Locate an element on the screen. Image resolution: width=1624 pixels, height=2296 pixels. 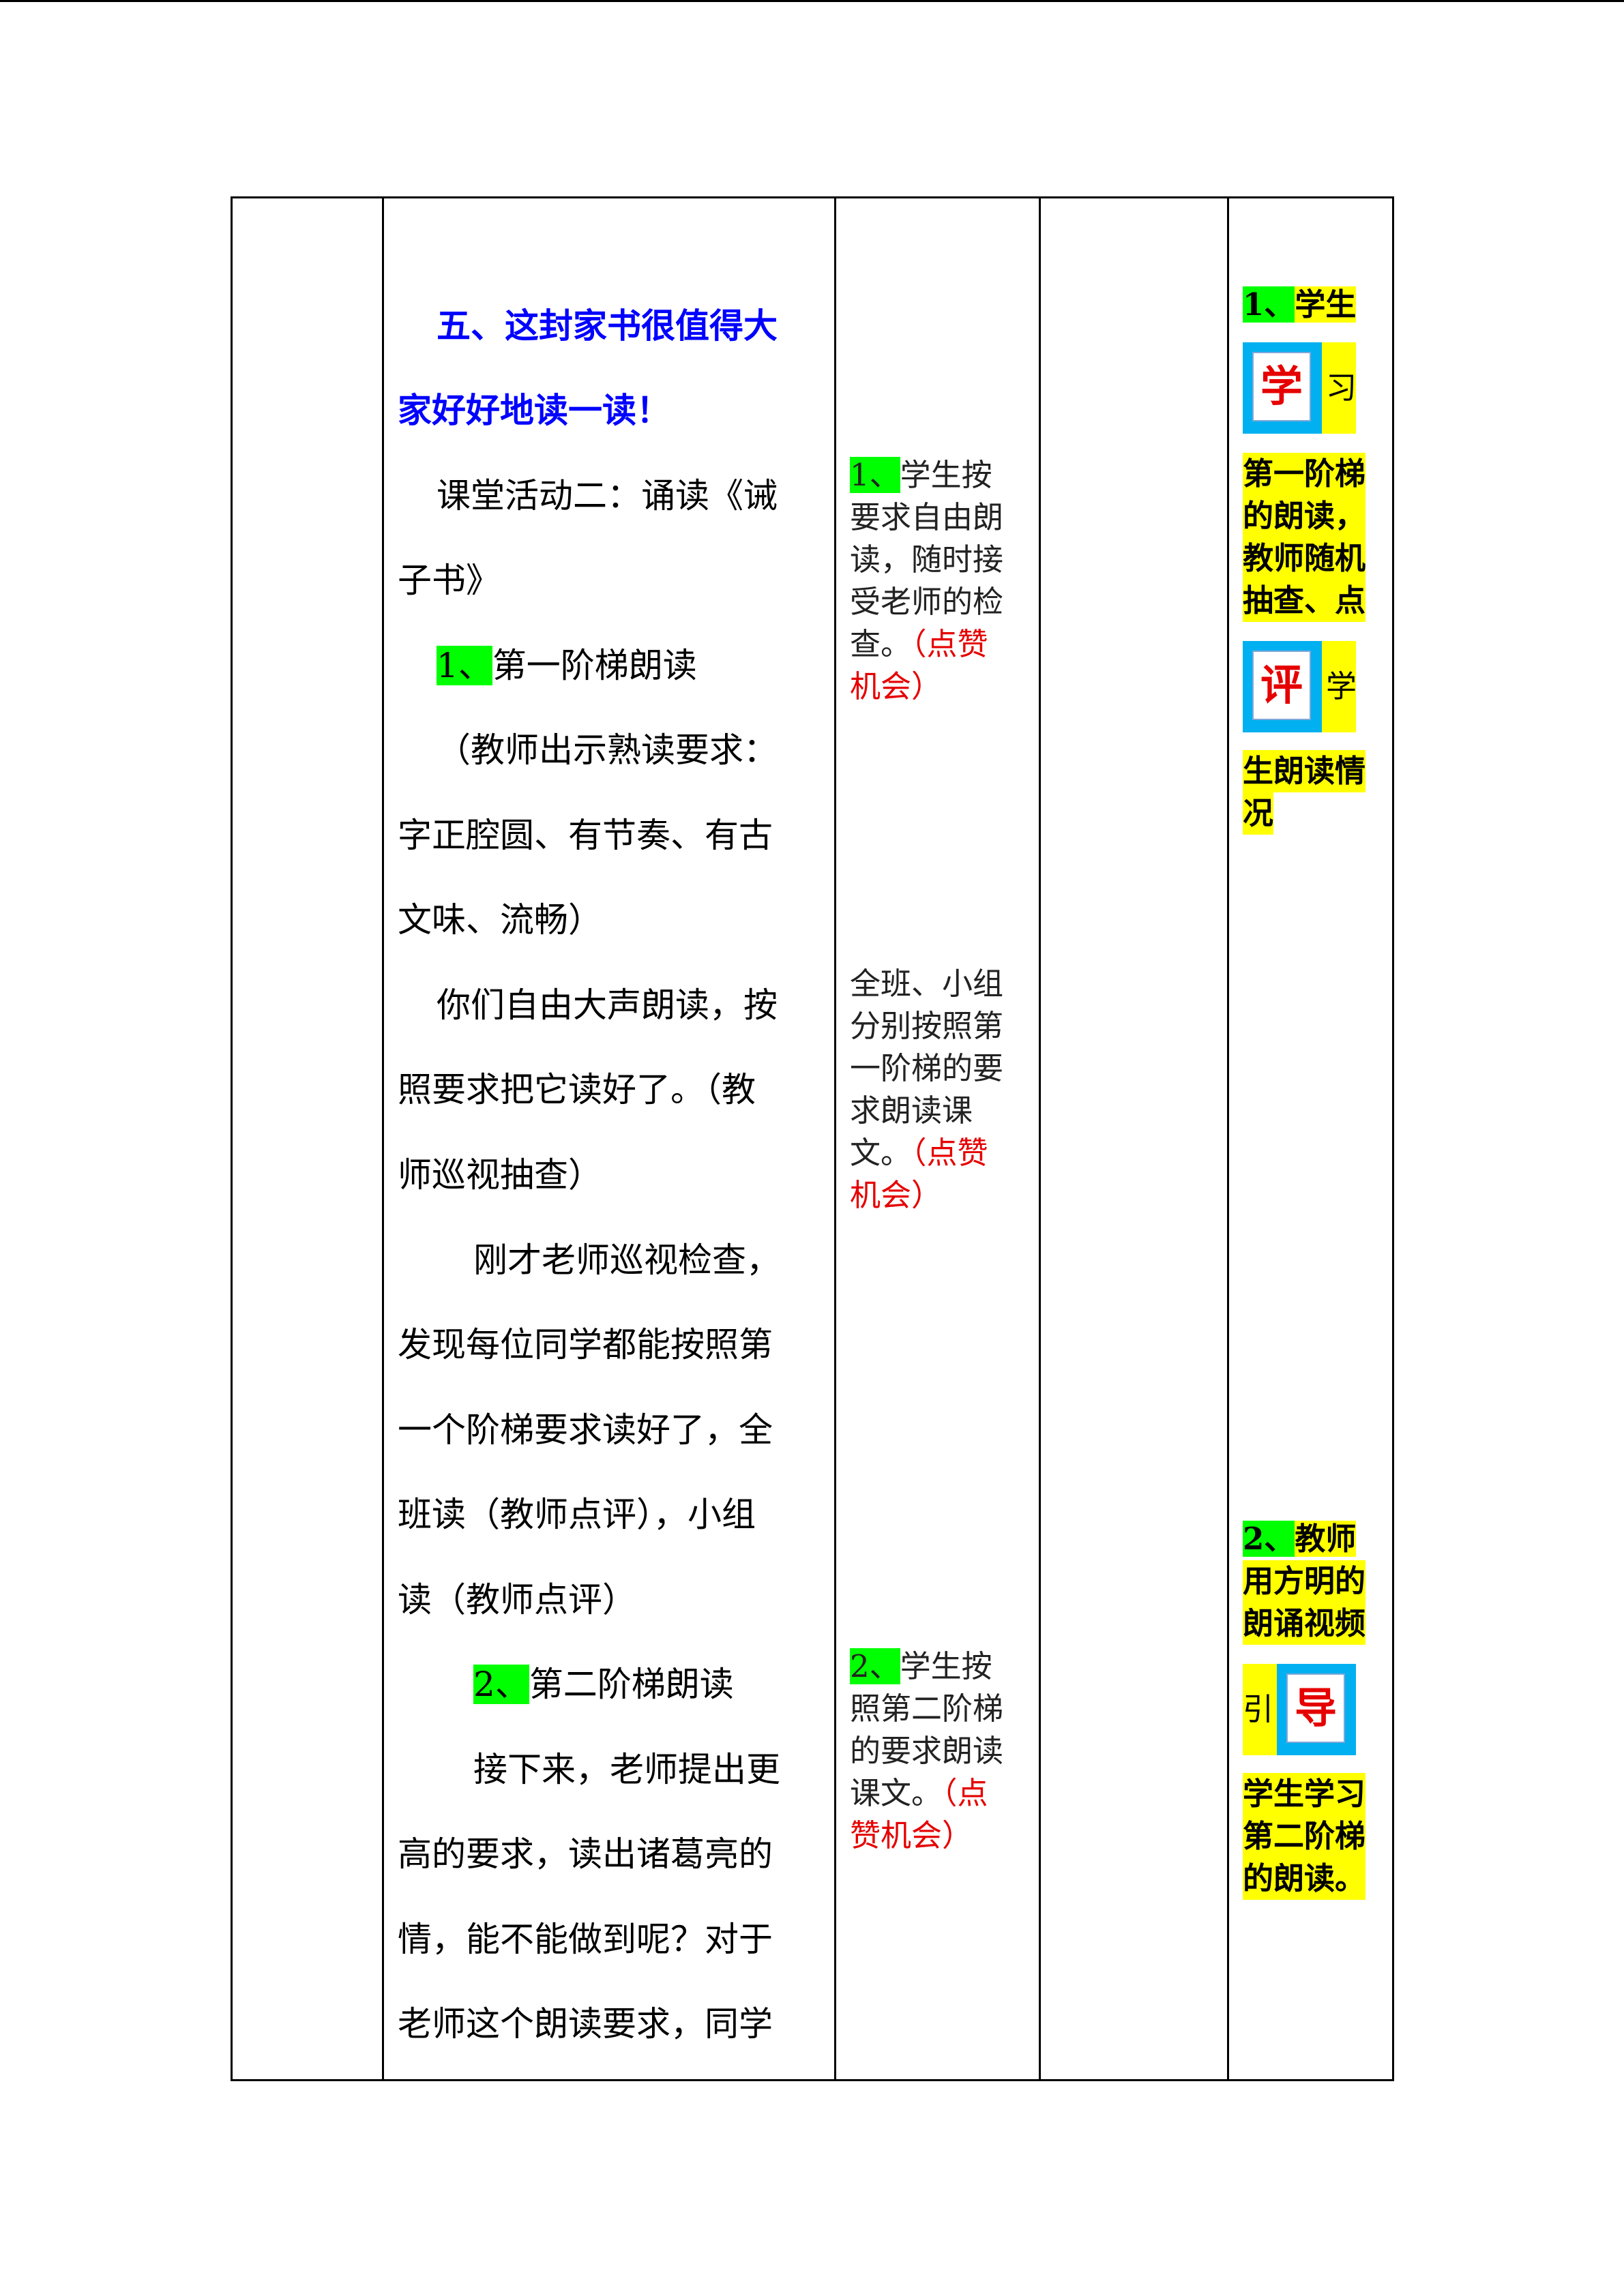
paragraph-line: 文味、流畅） is located at coordinates (500, 920).